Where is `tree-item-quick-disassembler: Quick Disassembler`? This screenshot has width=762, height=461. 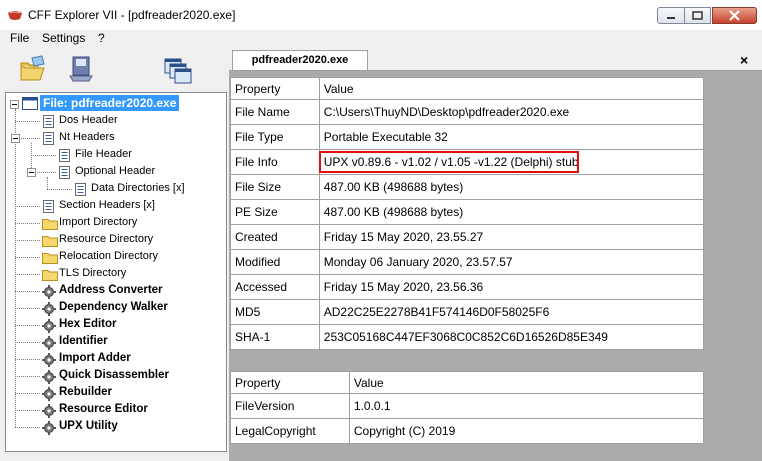
tree-item-quick-disassembler: Quick Disassembler is located at coordinates (129, 376).